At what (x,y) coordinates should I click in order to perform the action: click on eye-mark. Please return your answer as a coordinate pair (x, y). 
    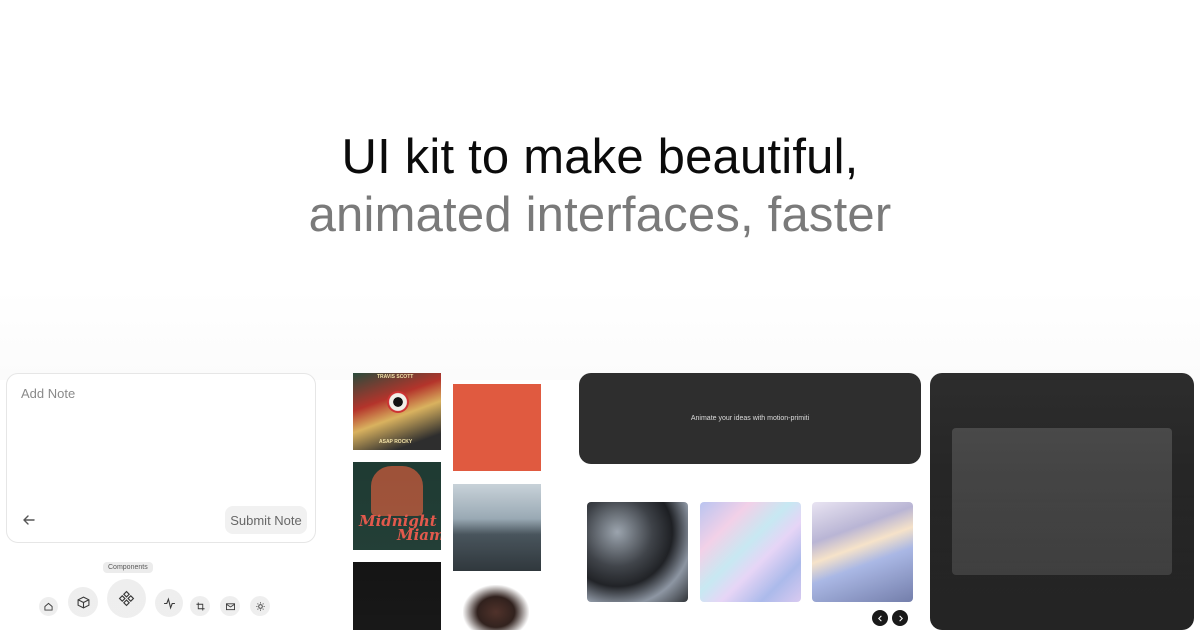
    Looking at the image, I should click on (398, 402).